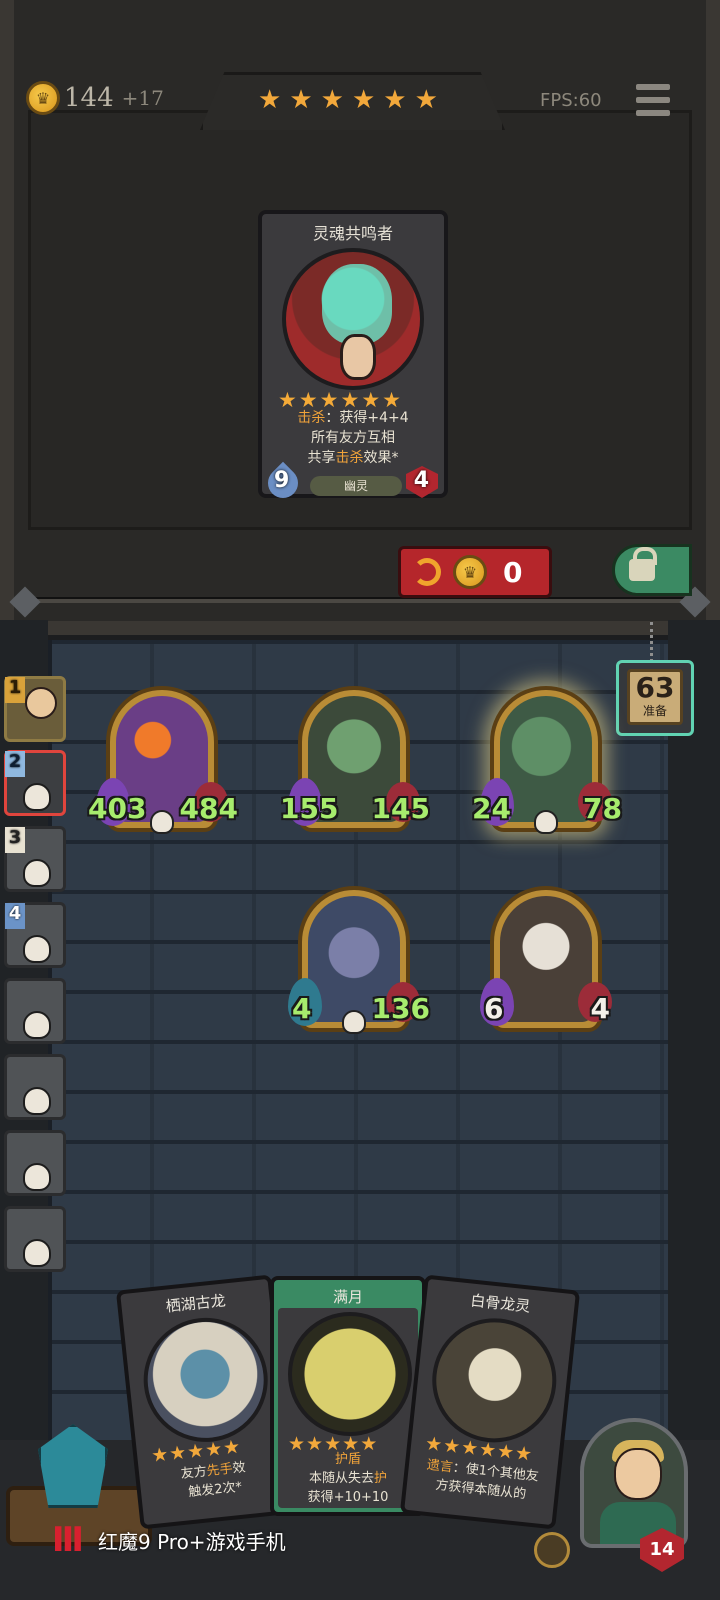 The width and height of the screenshot is (720, 1600). I want to click on text: 效, so click(239, 1468).